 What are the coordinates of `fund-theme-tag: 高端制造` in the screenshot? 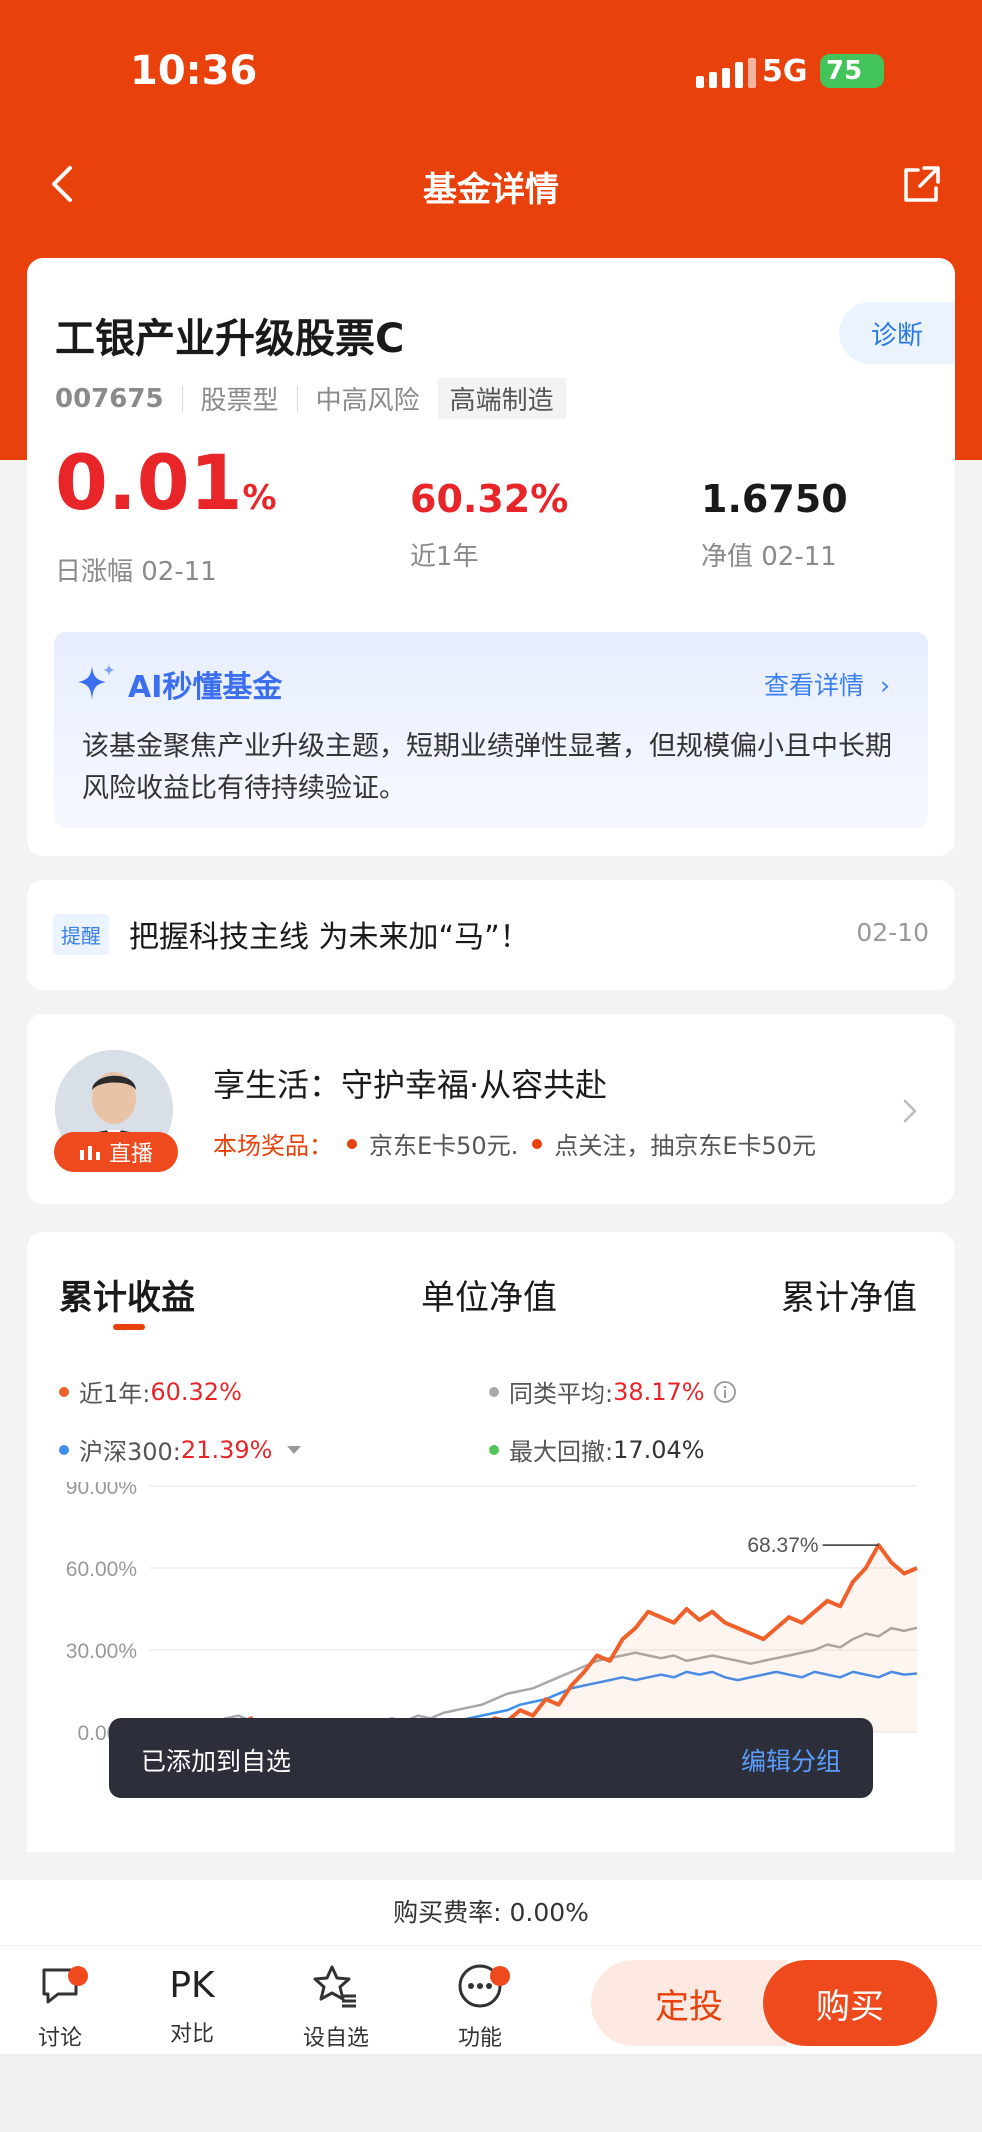 It's located at (501, 398).